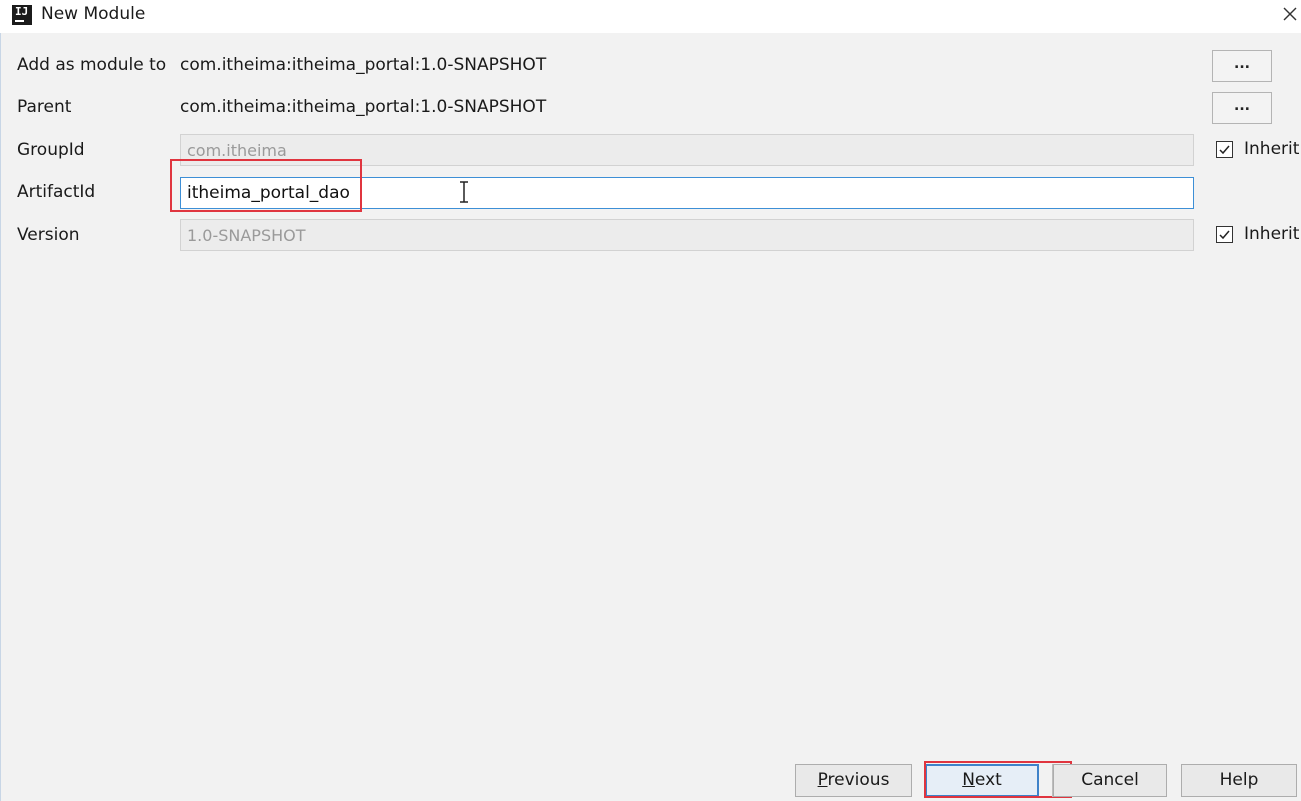 The height and width of the screenshot is (801, 1301). Describe the element at coordinates (998, 779) in the screenshot. I see `next-highlight` at that location.